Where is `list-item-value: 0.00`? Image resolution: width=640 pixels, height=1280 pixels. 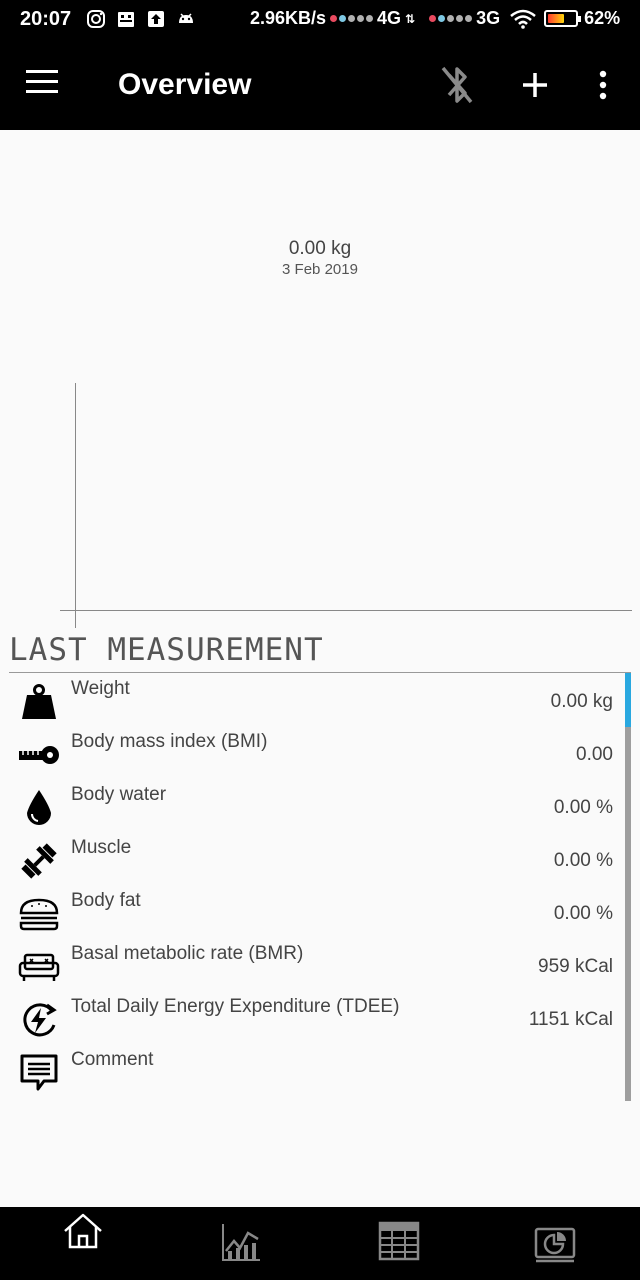 list-item-value: 0.00 is located at coordinates (594, 754).